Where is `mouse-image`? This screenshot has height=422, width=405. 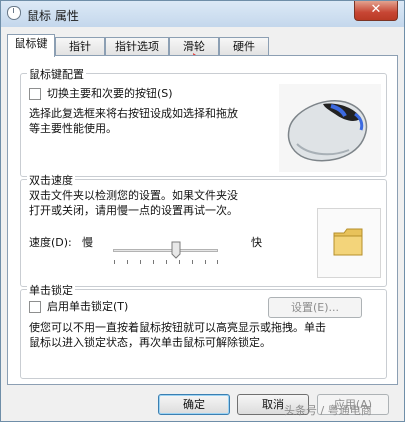 mouse-image is located at coordinates (330, 128).